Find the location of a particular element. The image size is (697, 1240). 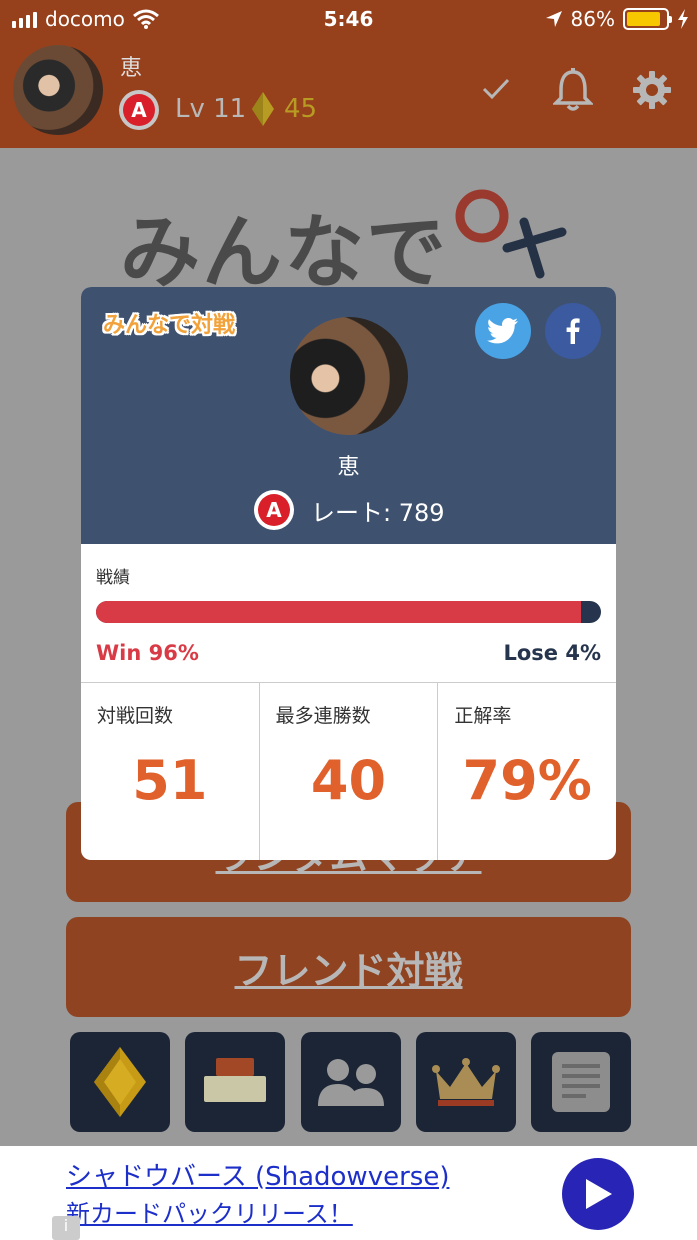

card-username: 恵 is located at coordinates (348, 467).